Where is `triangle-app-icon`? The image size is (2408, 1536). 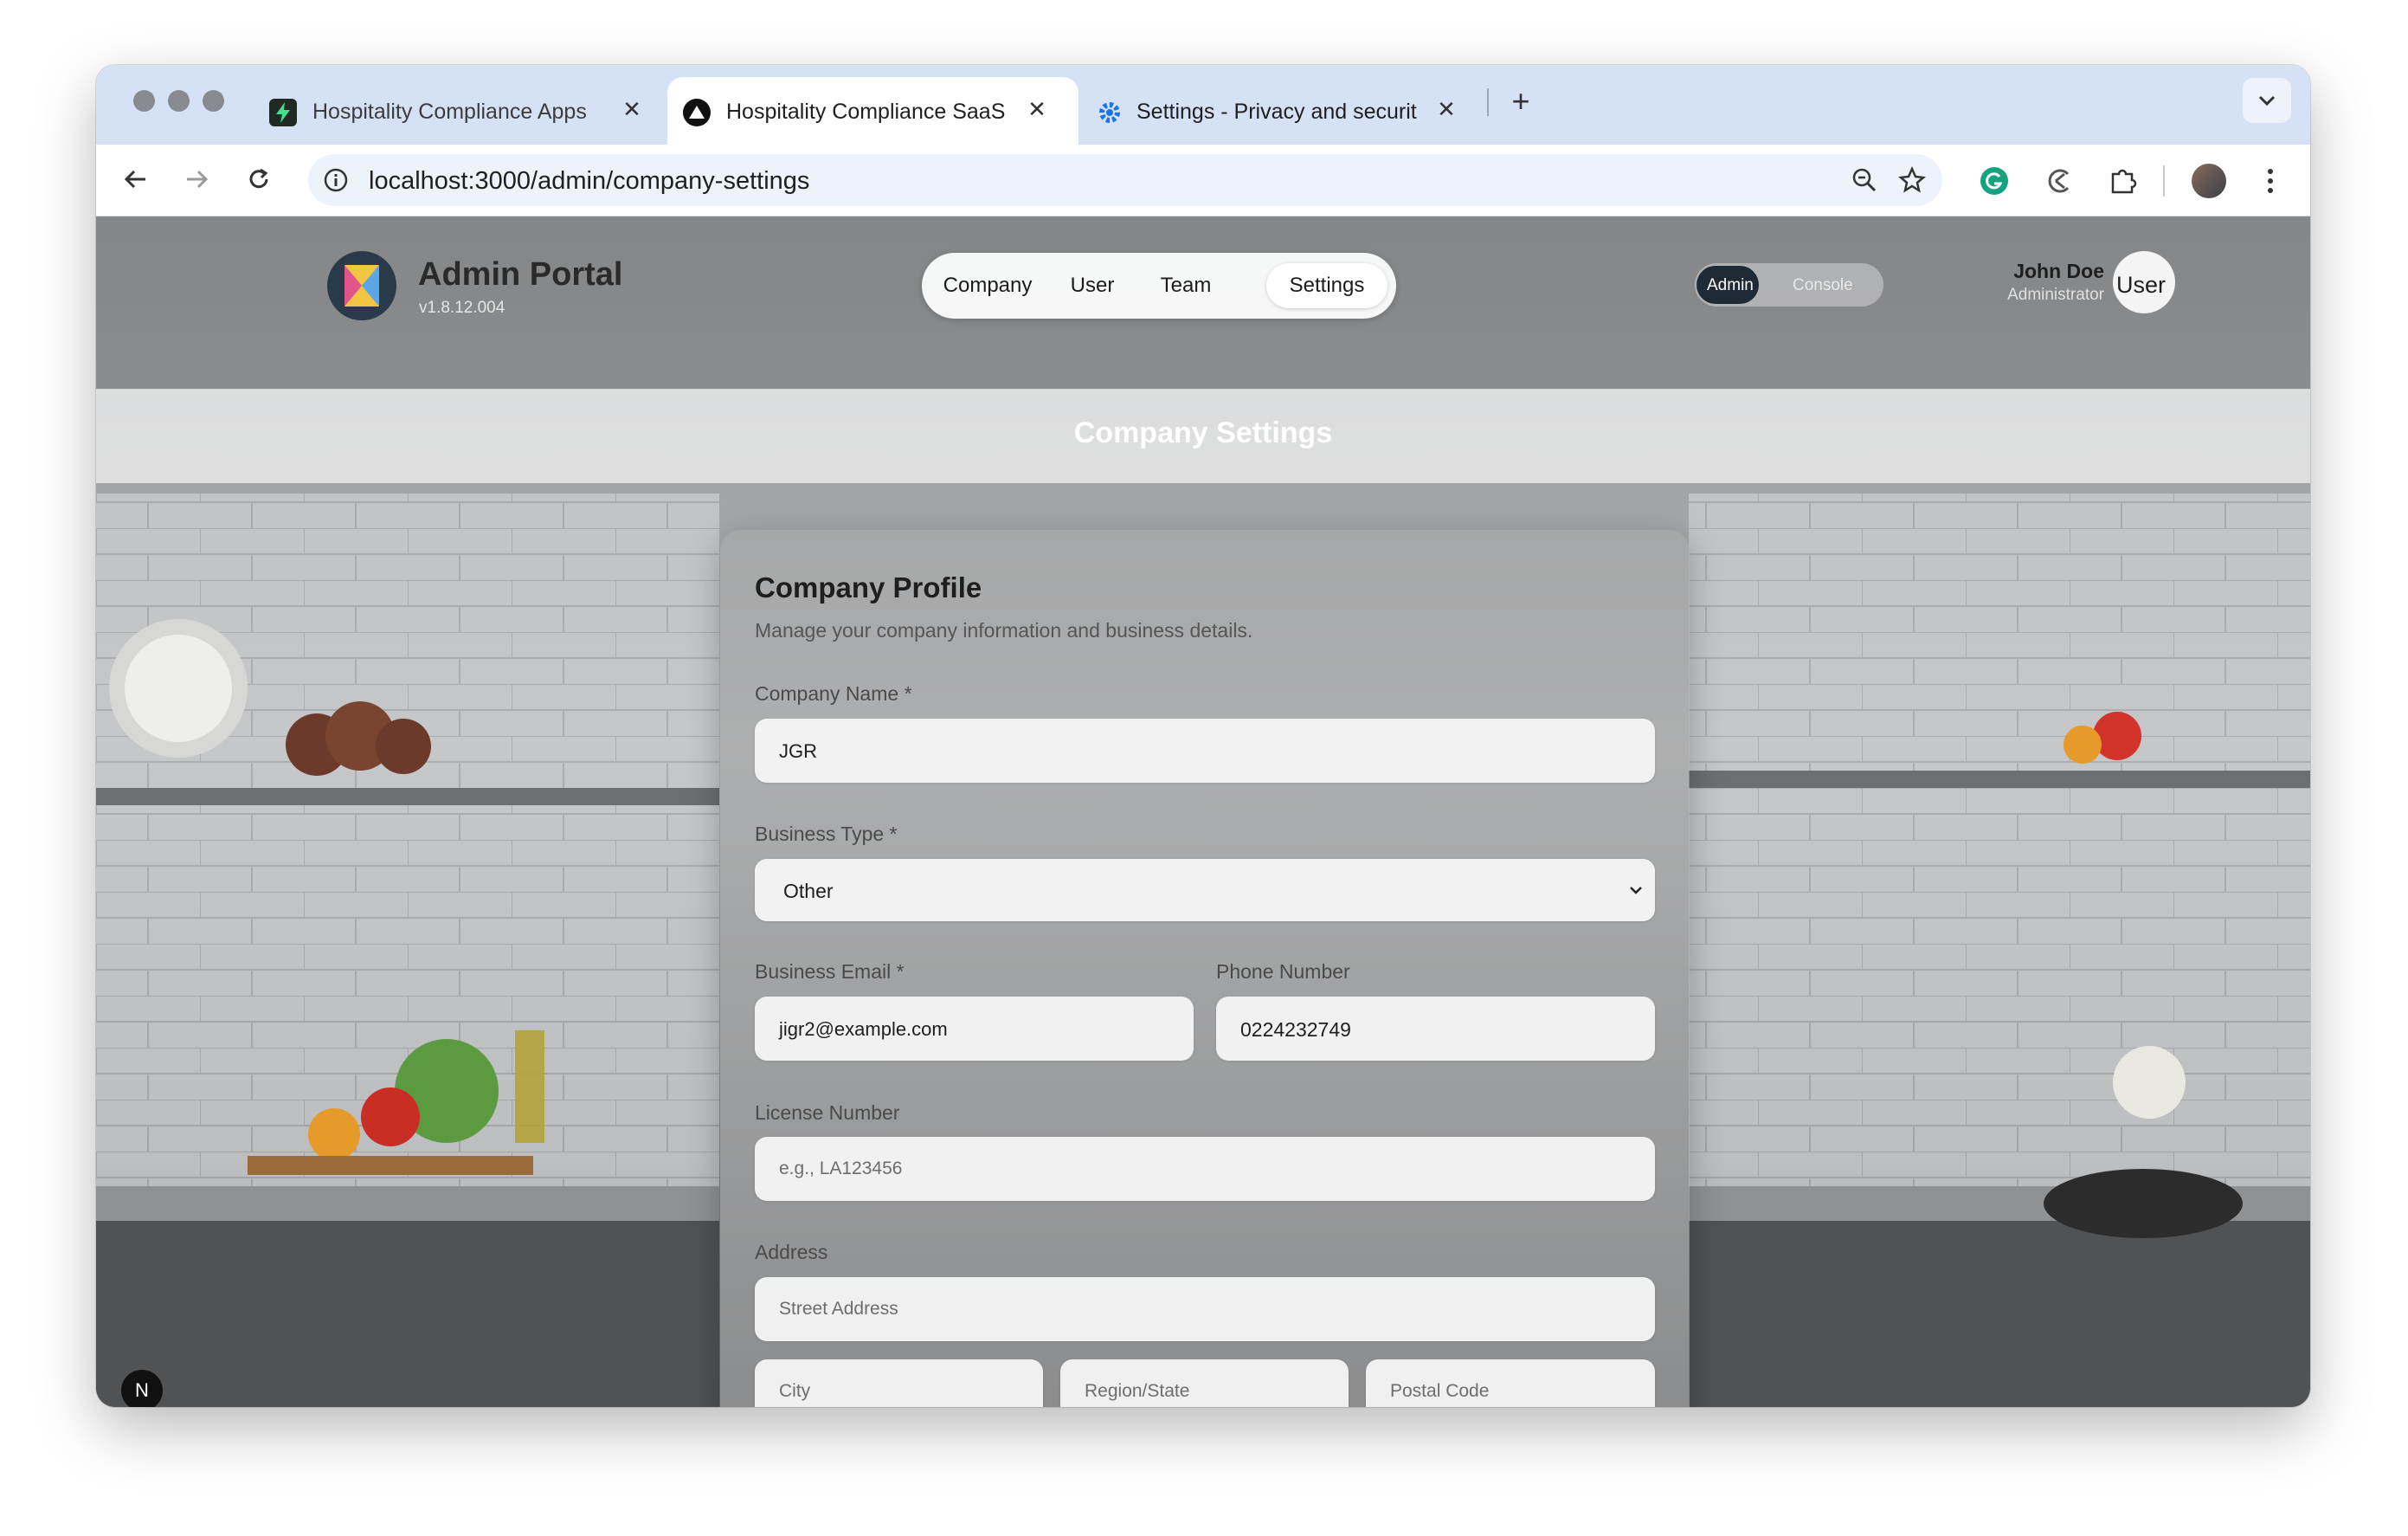 triangle-app-icon is located at coordinates (697, 112).